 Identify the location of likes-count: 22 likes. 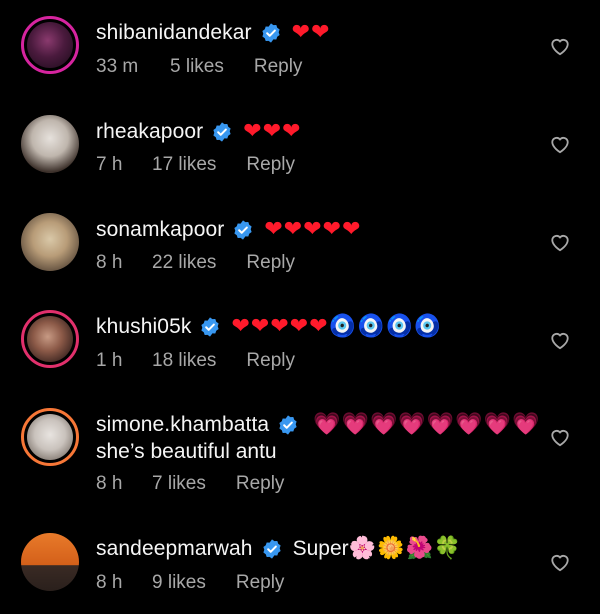
(184, 263).